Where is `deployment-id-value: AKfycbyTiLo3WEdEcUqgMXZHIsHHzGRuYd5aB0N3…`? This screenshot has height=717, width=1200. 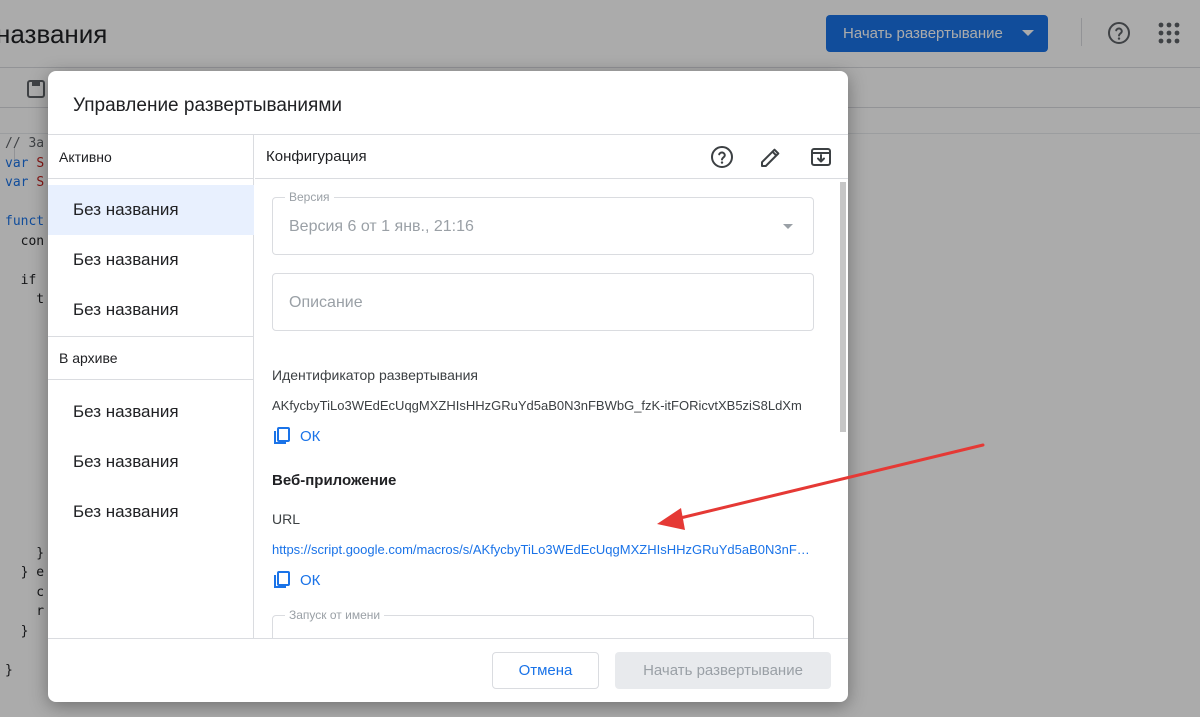 deployment-id-value: AKfycbyTiLo3WEdEcUqgMXZHIsHHzGRuYd5aB0N3… is located at coordinates (537, 405).